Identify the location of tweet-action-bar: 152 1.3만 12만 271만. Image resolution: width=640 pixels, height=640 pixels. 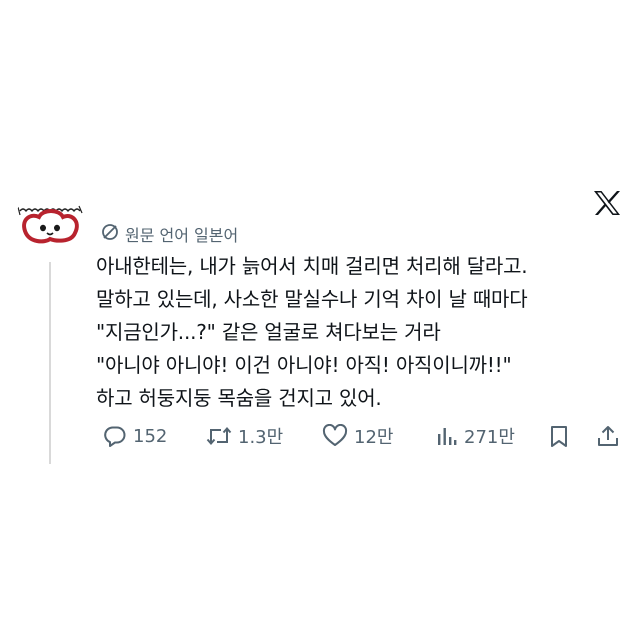
(320, 436).